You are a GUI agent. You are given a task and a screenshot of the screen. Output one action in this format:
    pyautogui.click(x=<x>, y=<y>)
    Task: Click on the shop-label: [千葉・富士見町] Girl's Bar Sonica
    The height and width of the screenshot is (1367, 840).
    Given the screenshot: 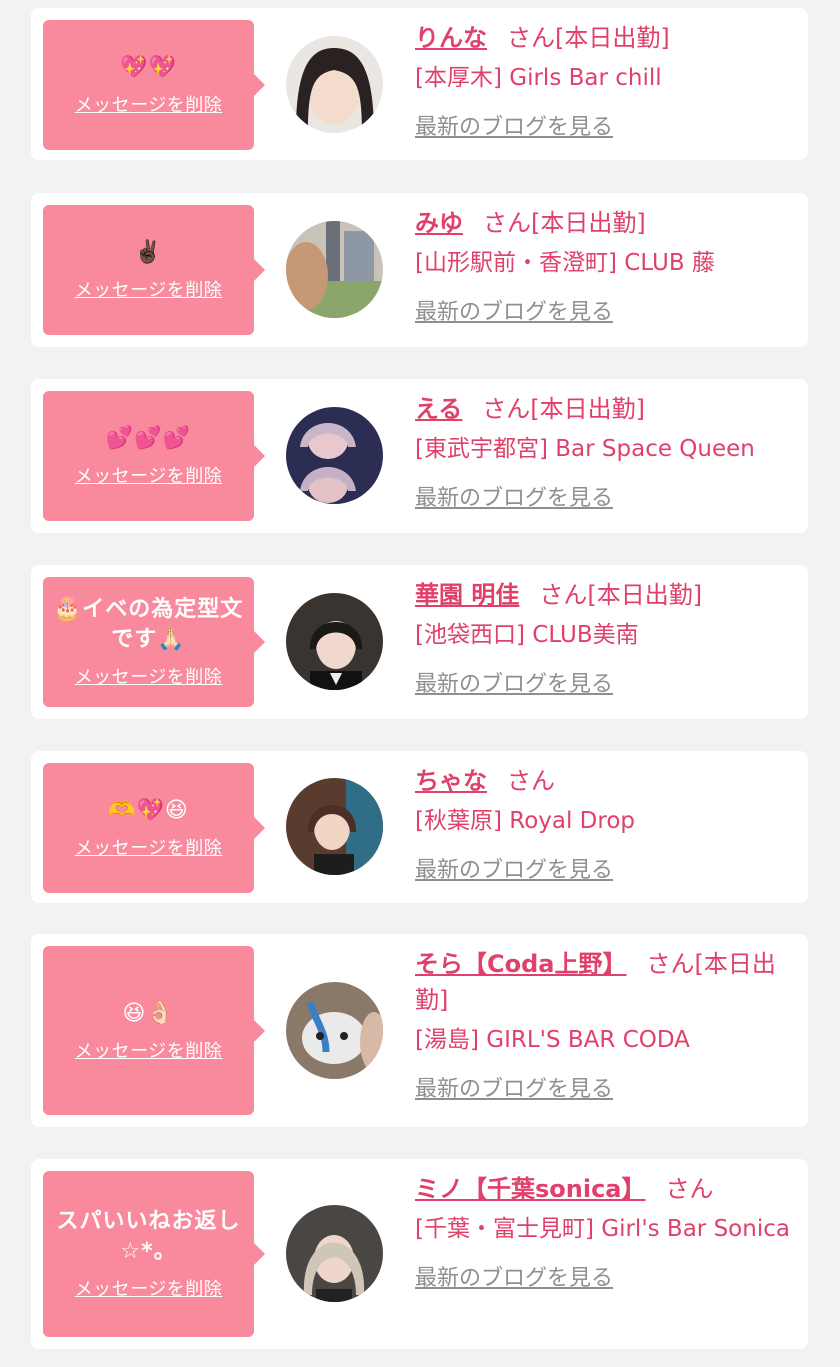 What is the action you would take?
    pyautogui.click(x=602, y=1229)
    